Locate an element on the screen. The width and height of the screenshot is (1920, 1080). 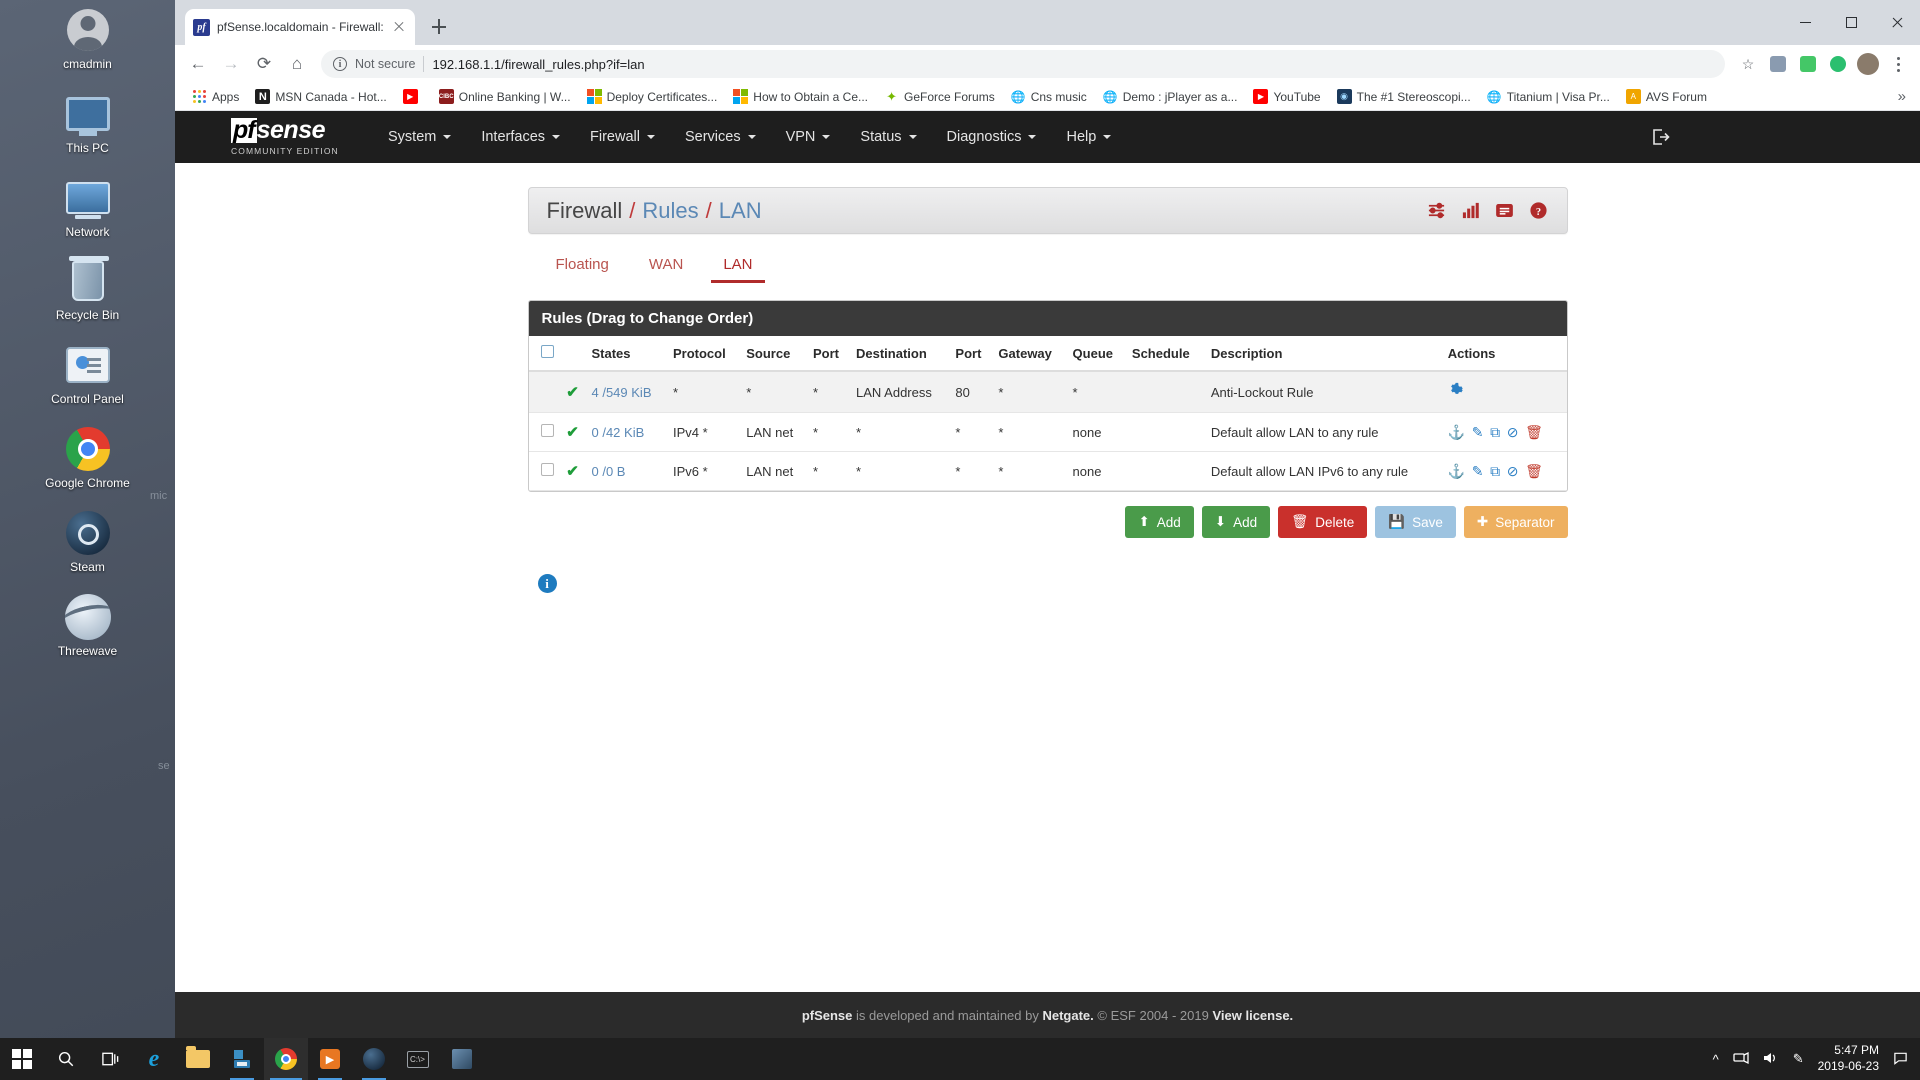
action-center-icon is located at coordinates (1900, 1059).